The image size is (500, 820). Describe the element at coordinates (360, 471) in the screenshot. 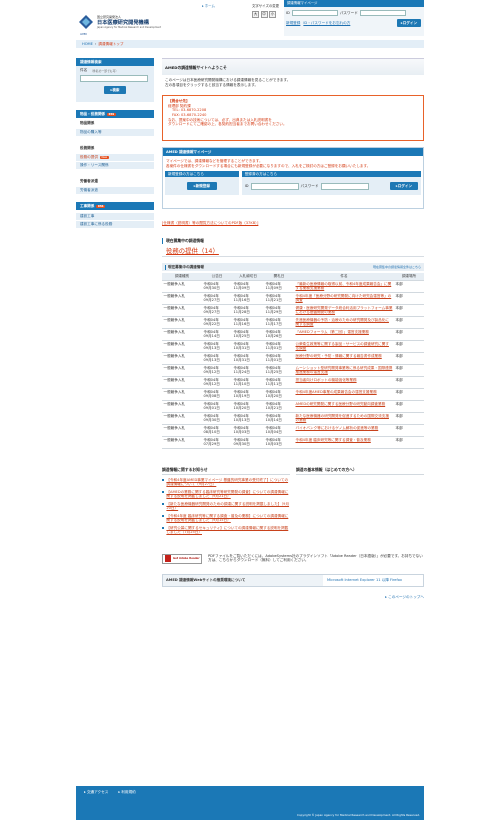

I see `basics-title: 調達の基本情報（はじめての方へ）` at that location.